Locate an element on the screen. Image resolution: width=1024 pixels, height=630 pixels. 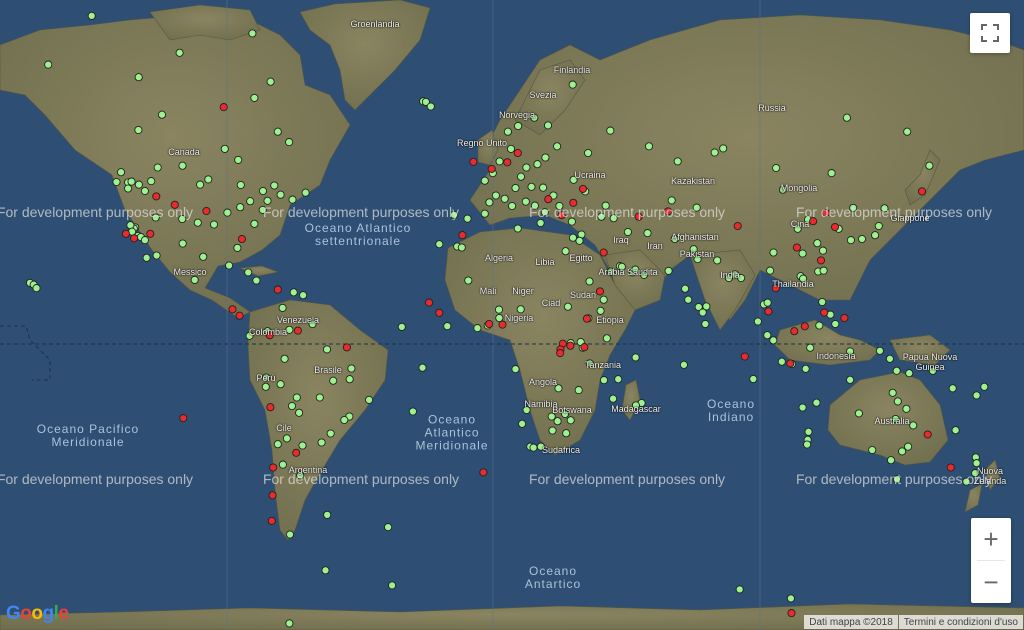
map-data-attribution: Dati mappa ©2018 is located at coordinates (851, 622).